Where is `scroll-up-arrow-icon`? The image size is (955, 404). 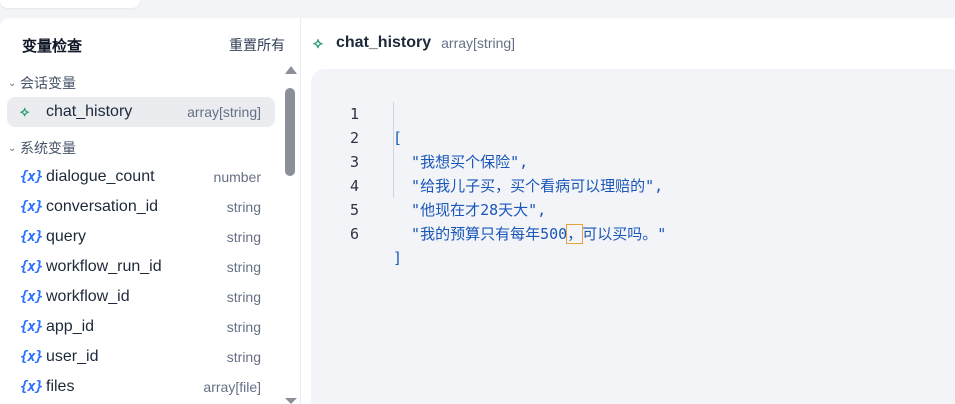
scroll-up-arrow-icon is located at coordinates (291, 70).